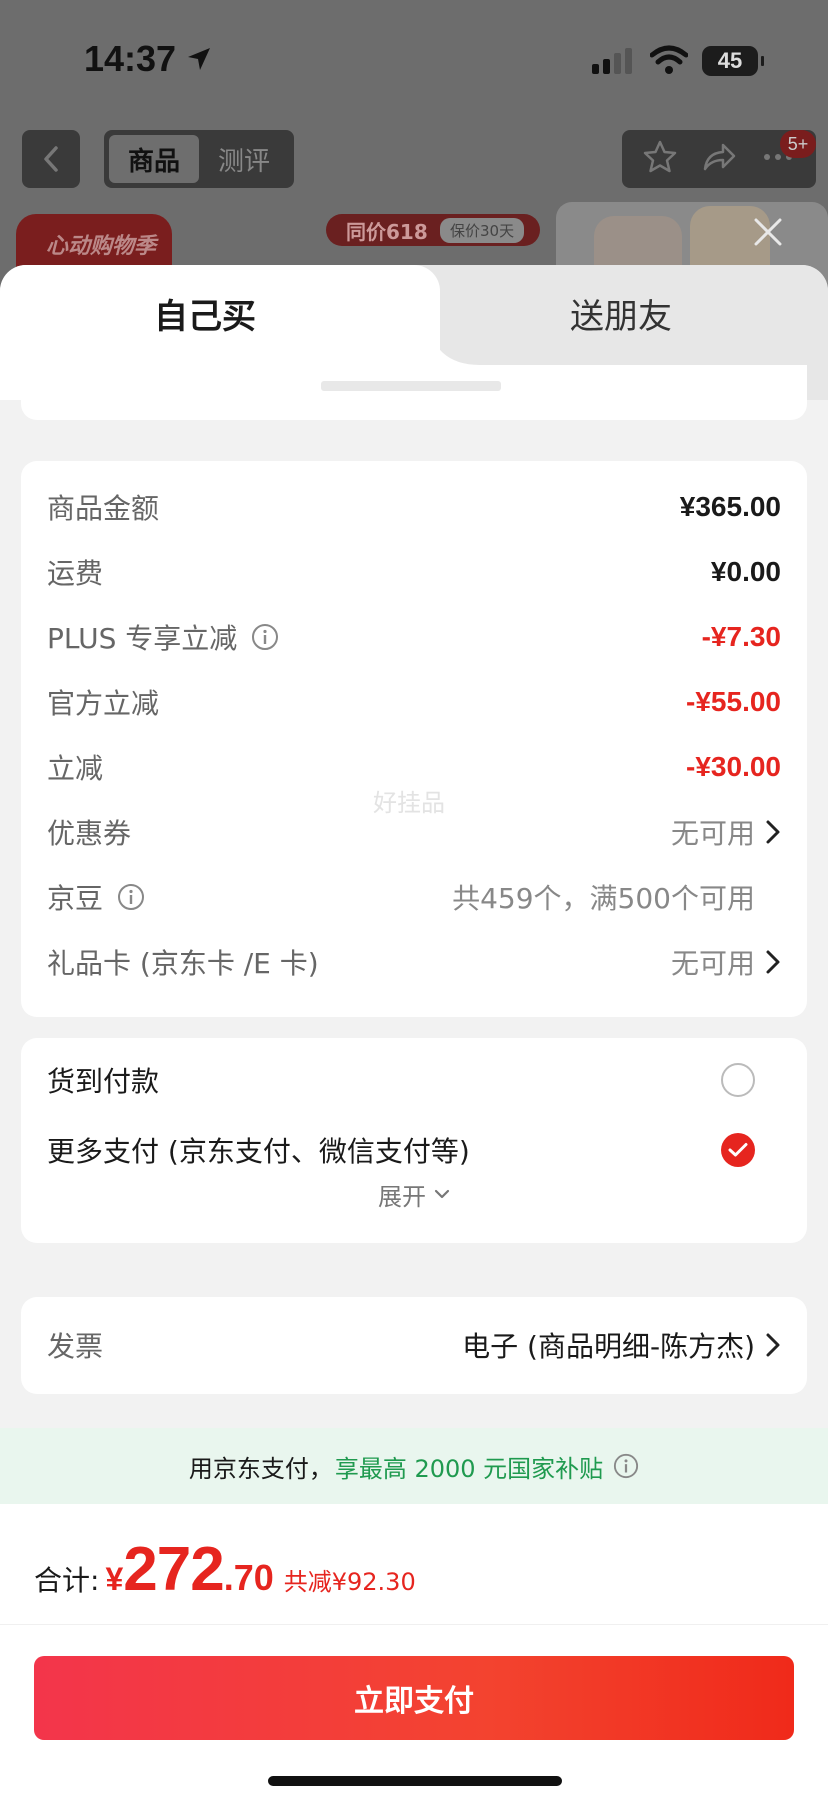 The height and width of the screenshot is (1796, 828). I want to click on coupon-value-group: 无可用, so click(726, 832).